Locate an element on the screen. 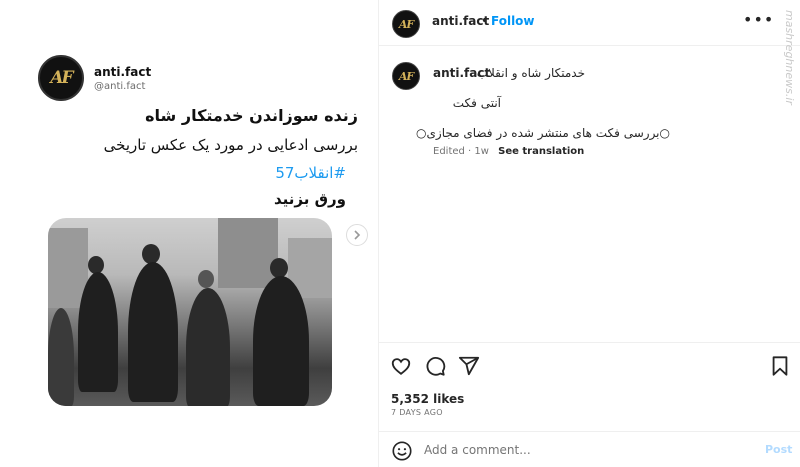  header-logo: AF is located at coordinates (406, 24).